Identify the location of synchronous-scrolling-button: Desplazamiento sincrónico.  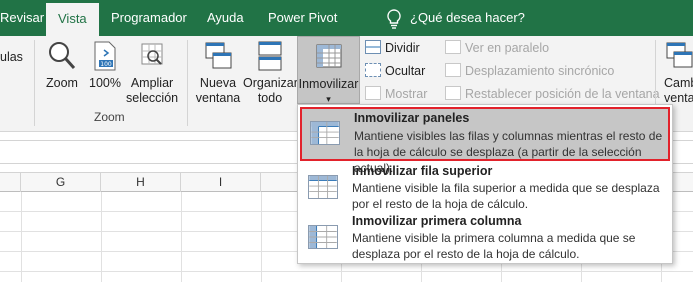
(529, 71).